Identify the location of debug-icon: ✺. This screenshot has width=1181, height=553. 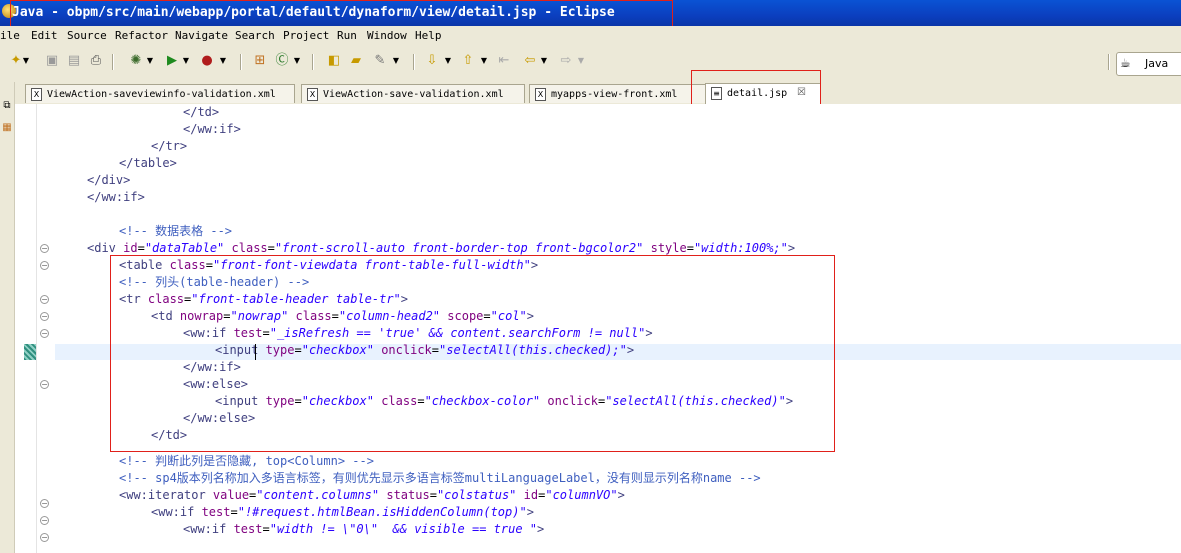
(136, 61).